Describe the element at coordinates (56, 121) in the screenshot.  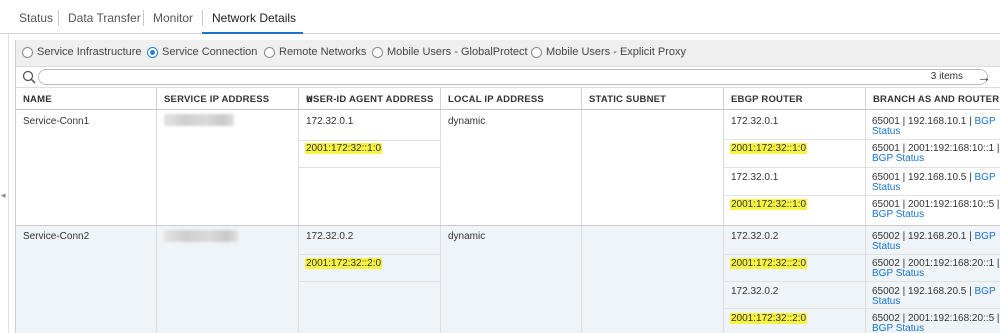
I see `row-name: Service-Conn1` at that location.